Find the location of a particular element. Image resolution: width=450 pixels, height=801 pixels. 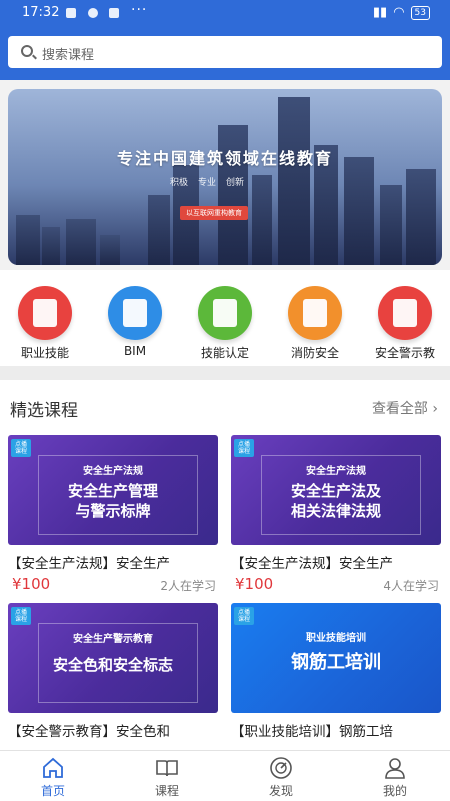

edit-icon is located at coordinates (315, 313).